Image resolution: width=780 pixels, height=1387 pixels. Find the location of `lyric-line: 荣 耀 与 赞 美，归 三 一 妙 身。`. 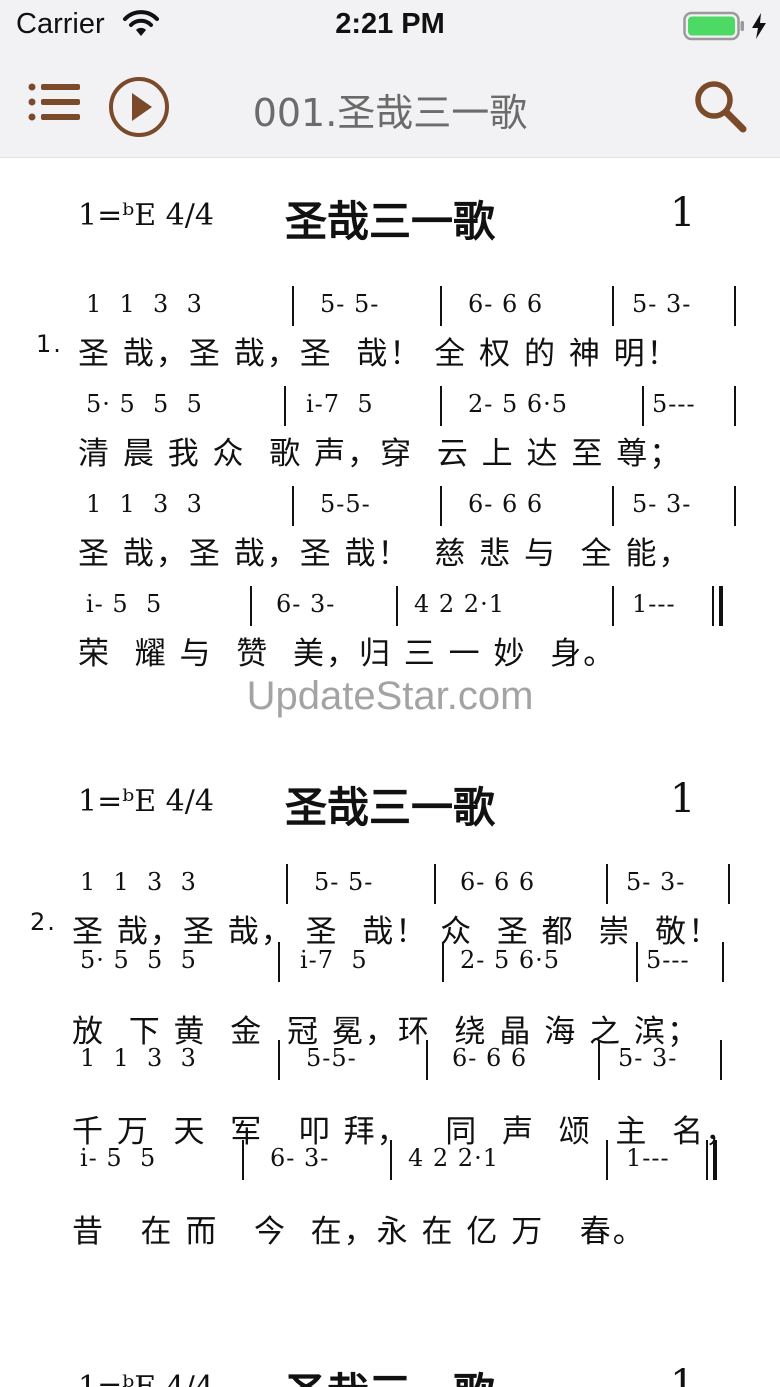

lyric-line: 荣 耀 与 赞 美，归 三 一 妙 身。 is located at coordinates (347, 654).